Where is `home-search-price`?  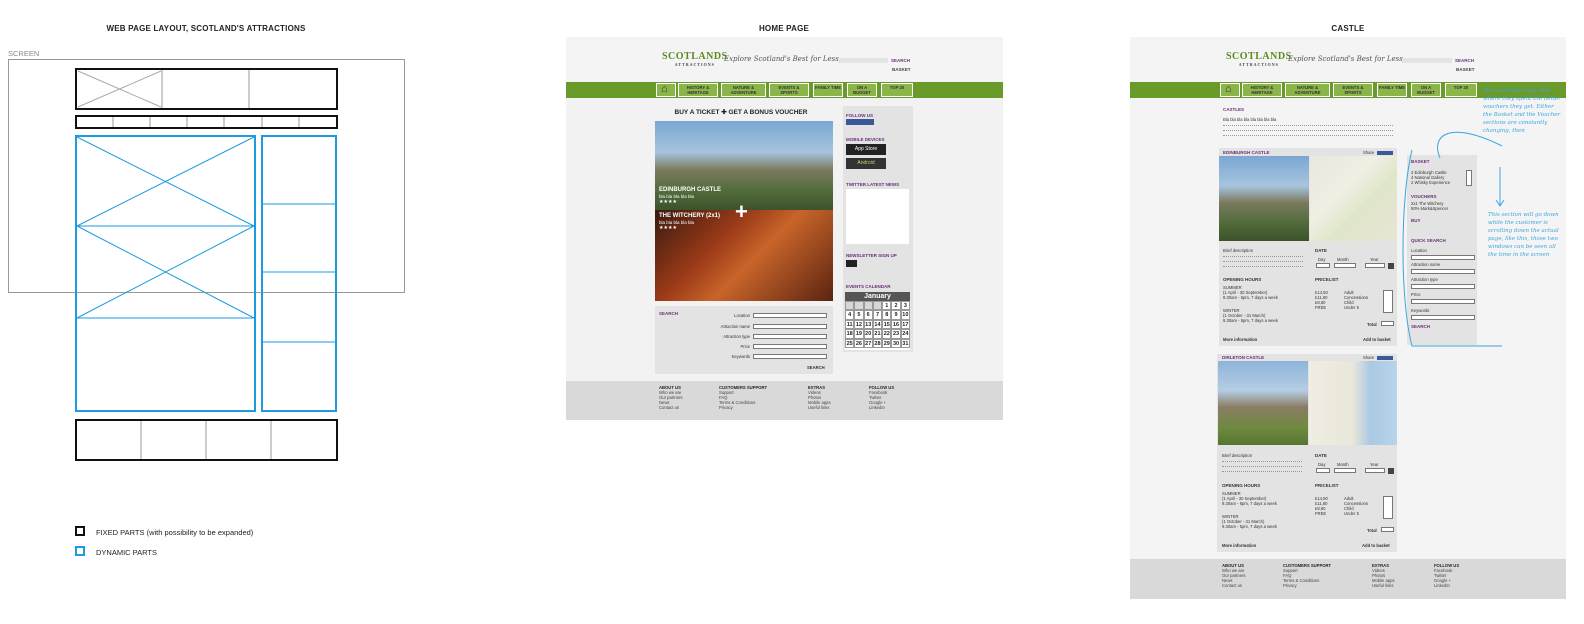
home-search-price is located at coordinates (790, 346).